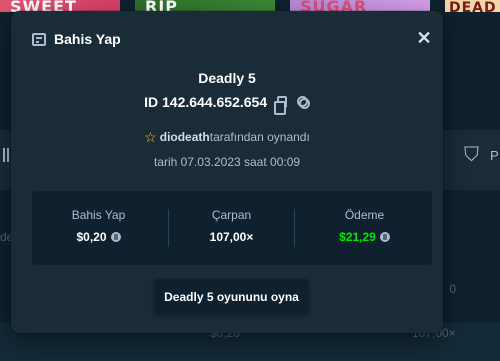 This screenshot has width=500, height=361. Describe the element at coordinates (259, 137) in the screenshot. I see `played-by-text: tarafından oynandı` at that location.